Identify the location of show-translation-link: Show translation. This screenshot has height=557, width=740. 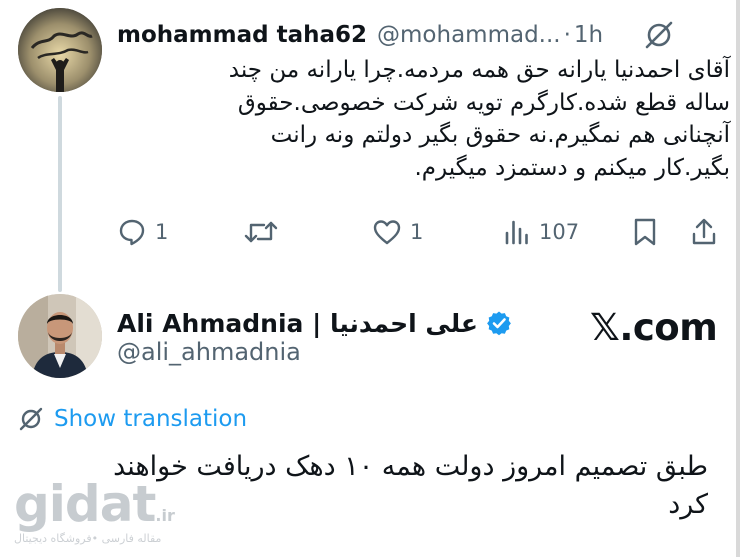
(132, 419).